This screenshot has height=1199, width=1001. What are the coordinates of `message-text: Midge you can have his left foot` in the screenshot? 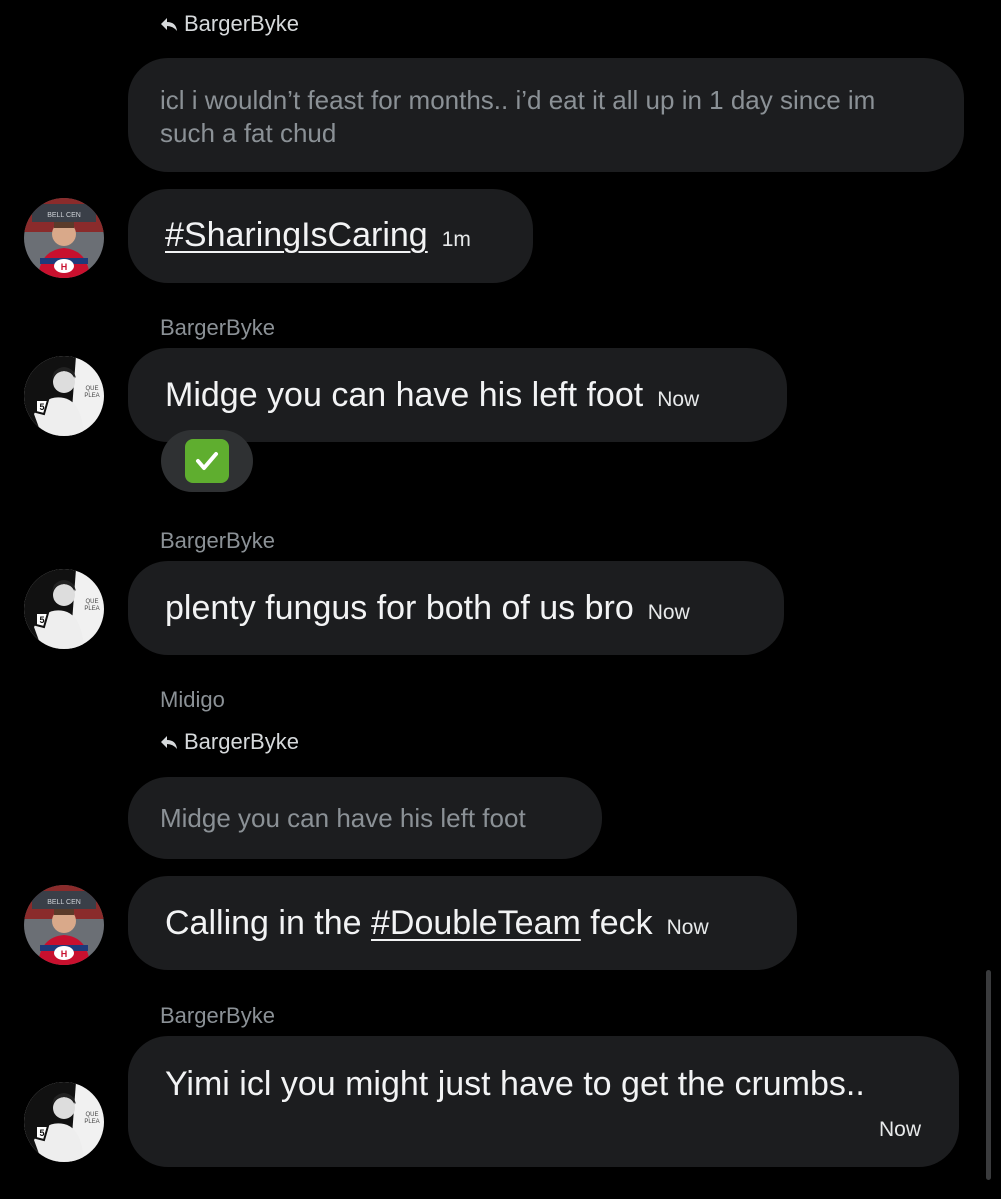 It's located at (404, 395).